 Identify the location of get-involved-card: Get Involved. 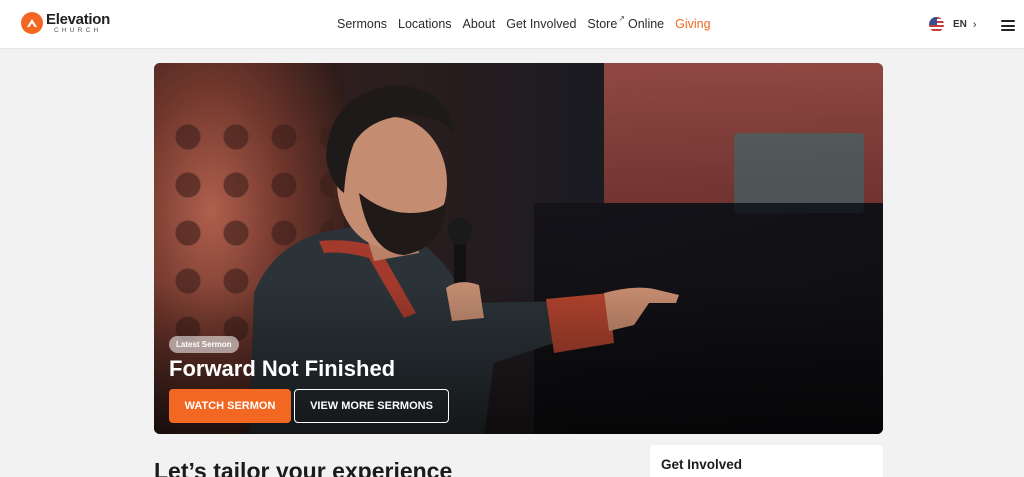
(766, 461).